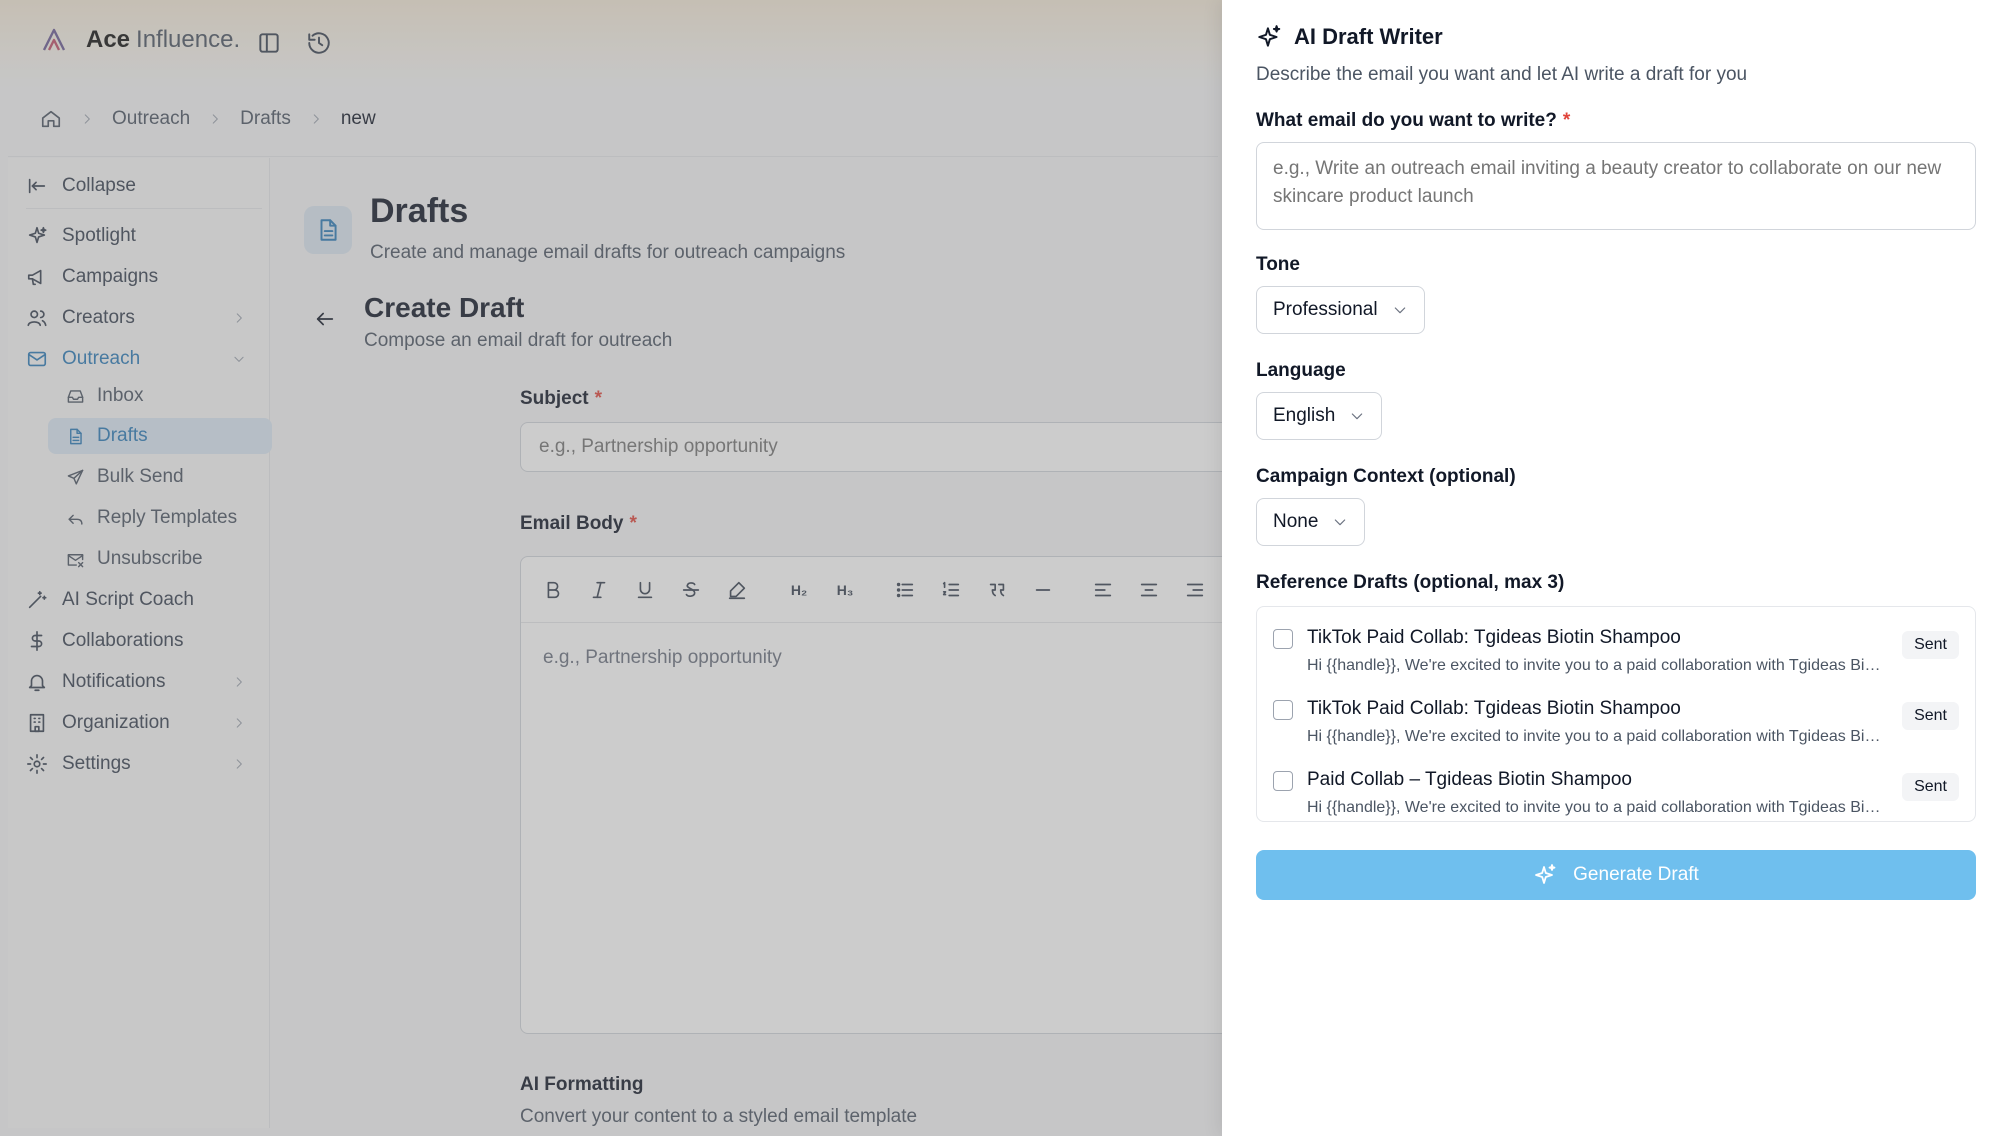  What do you see at coordinates (1278, 264) in the screenshot?
I see `tone-label: Tone` at bounding box center [1278, 264].